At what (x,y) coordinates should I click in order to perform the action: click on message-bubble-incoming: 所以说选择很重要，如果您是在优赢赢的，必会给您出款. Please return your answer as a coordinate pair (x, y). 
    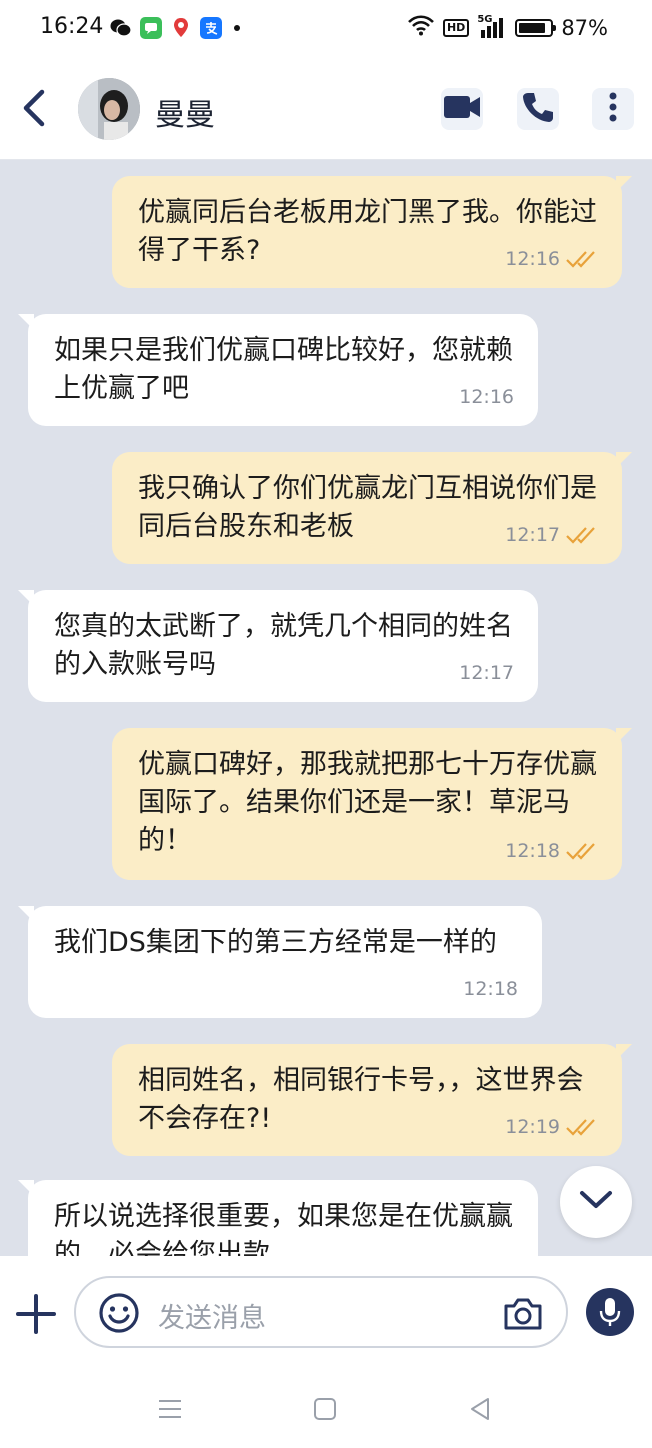
    Looking at the image, I should click on (278, 1218).